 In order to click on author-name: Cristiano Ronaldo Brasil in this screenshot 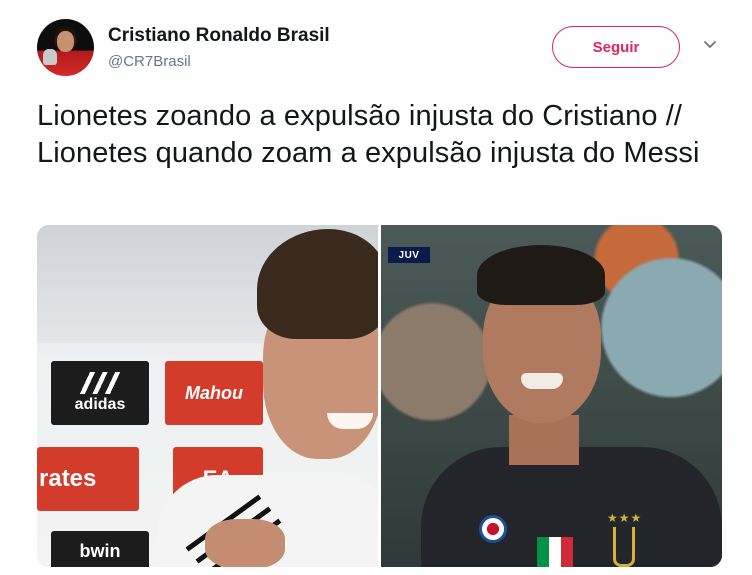, I will do `click(219, 36)`.